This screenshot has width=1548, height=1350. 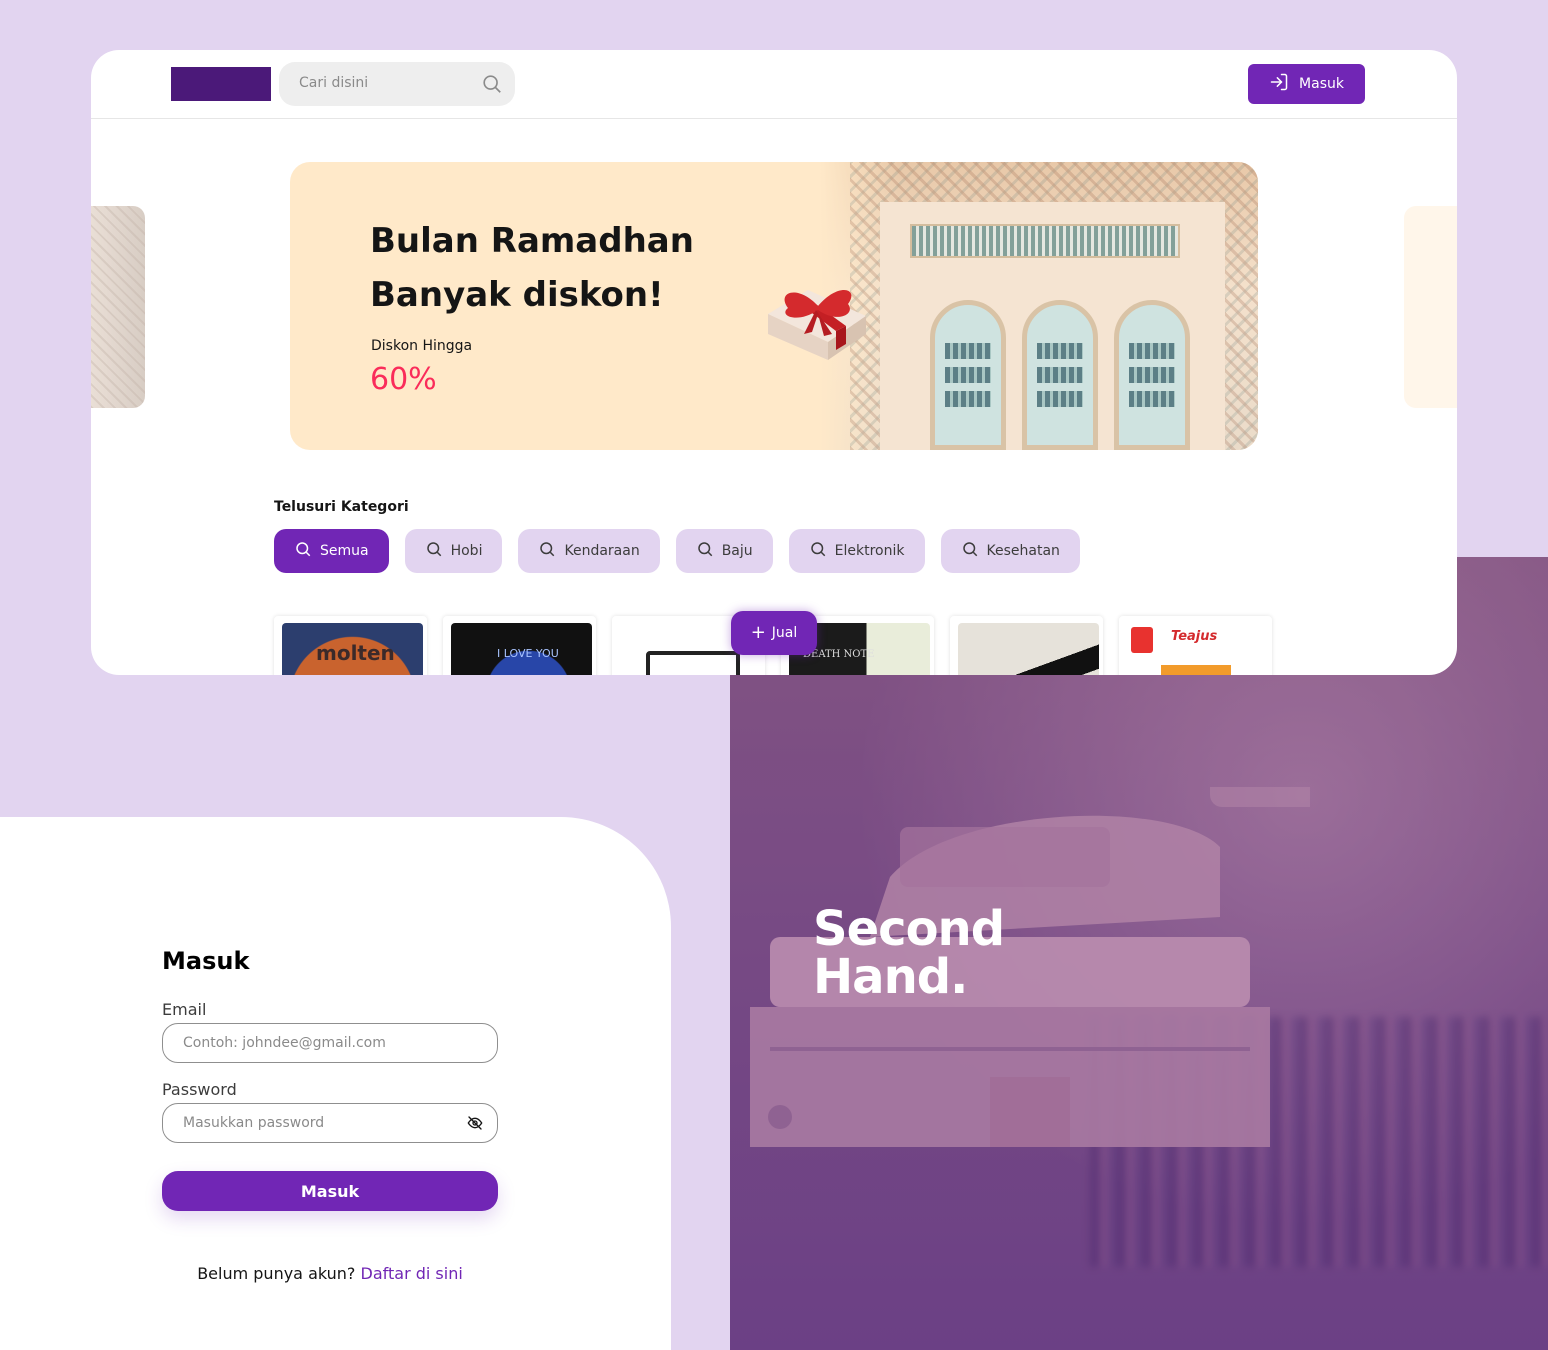 I want to click on email-field: Contoh: johndee@gmail.com, so click(x=330, y=1043).